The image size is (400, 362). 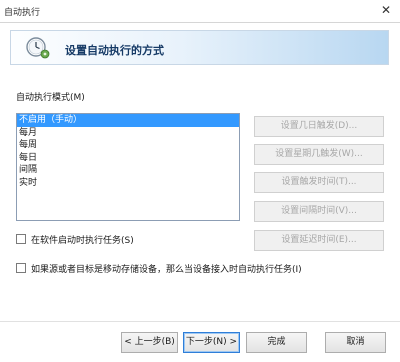 I want to click on finish-button: 完成, so click(x=276, y=342).